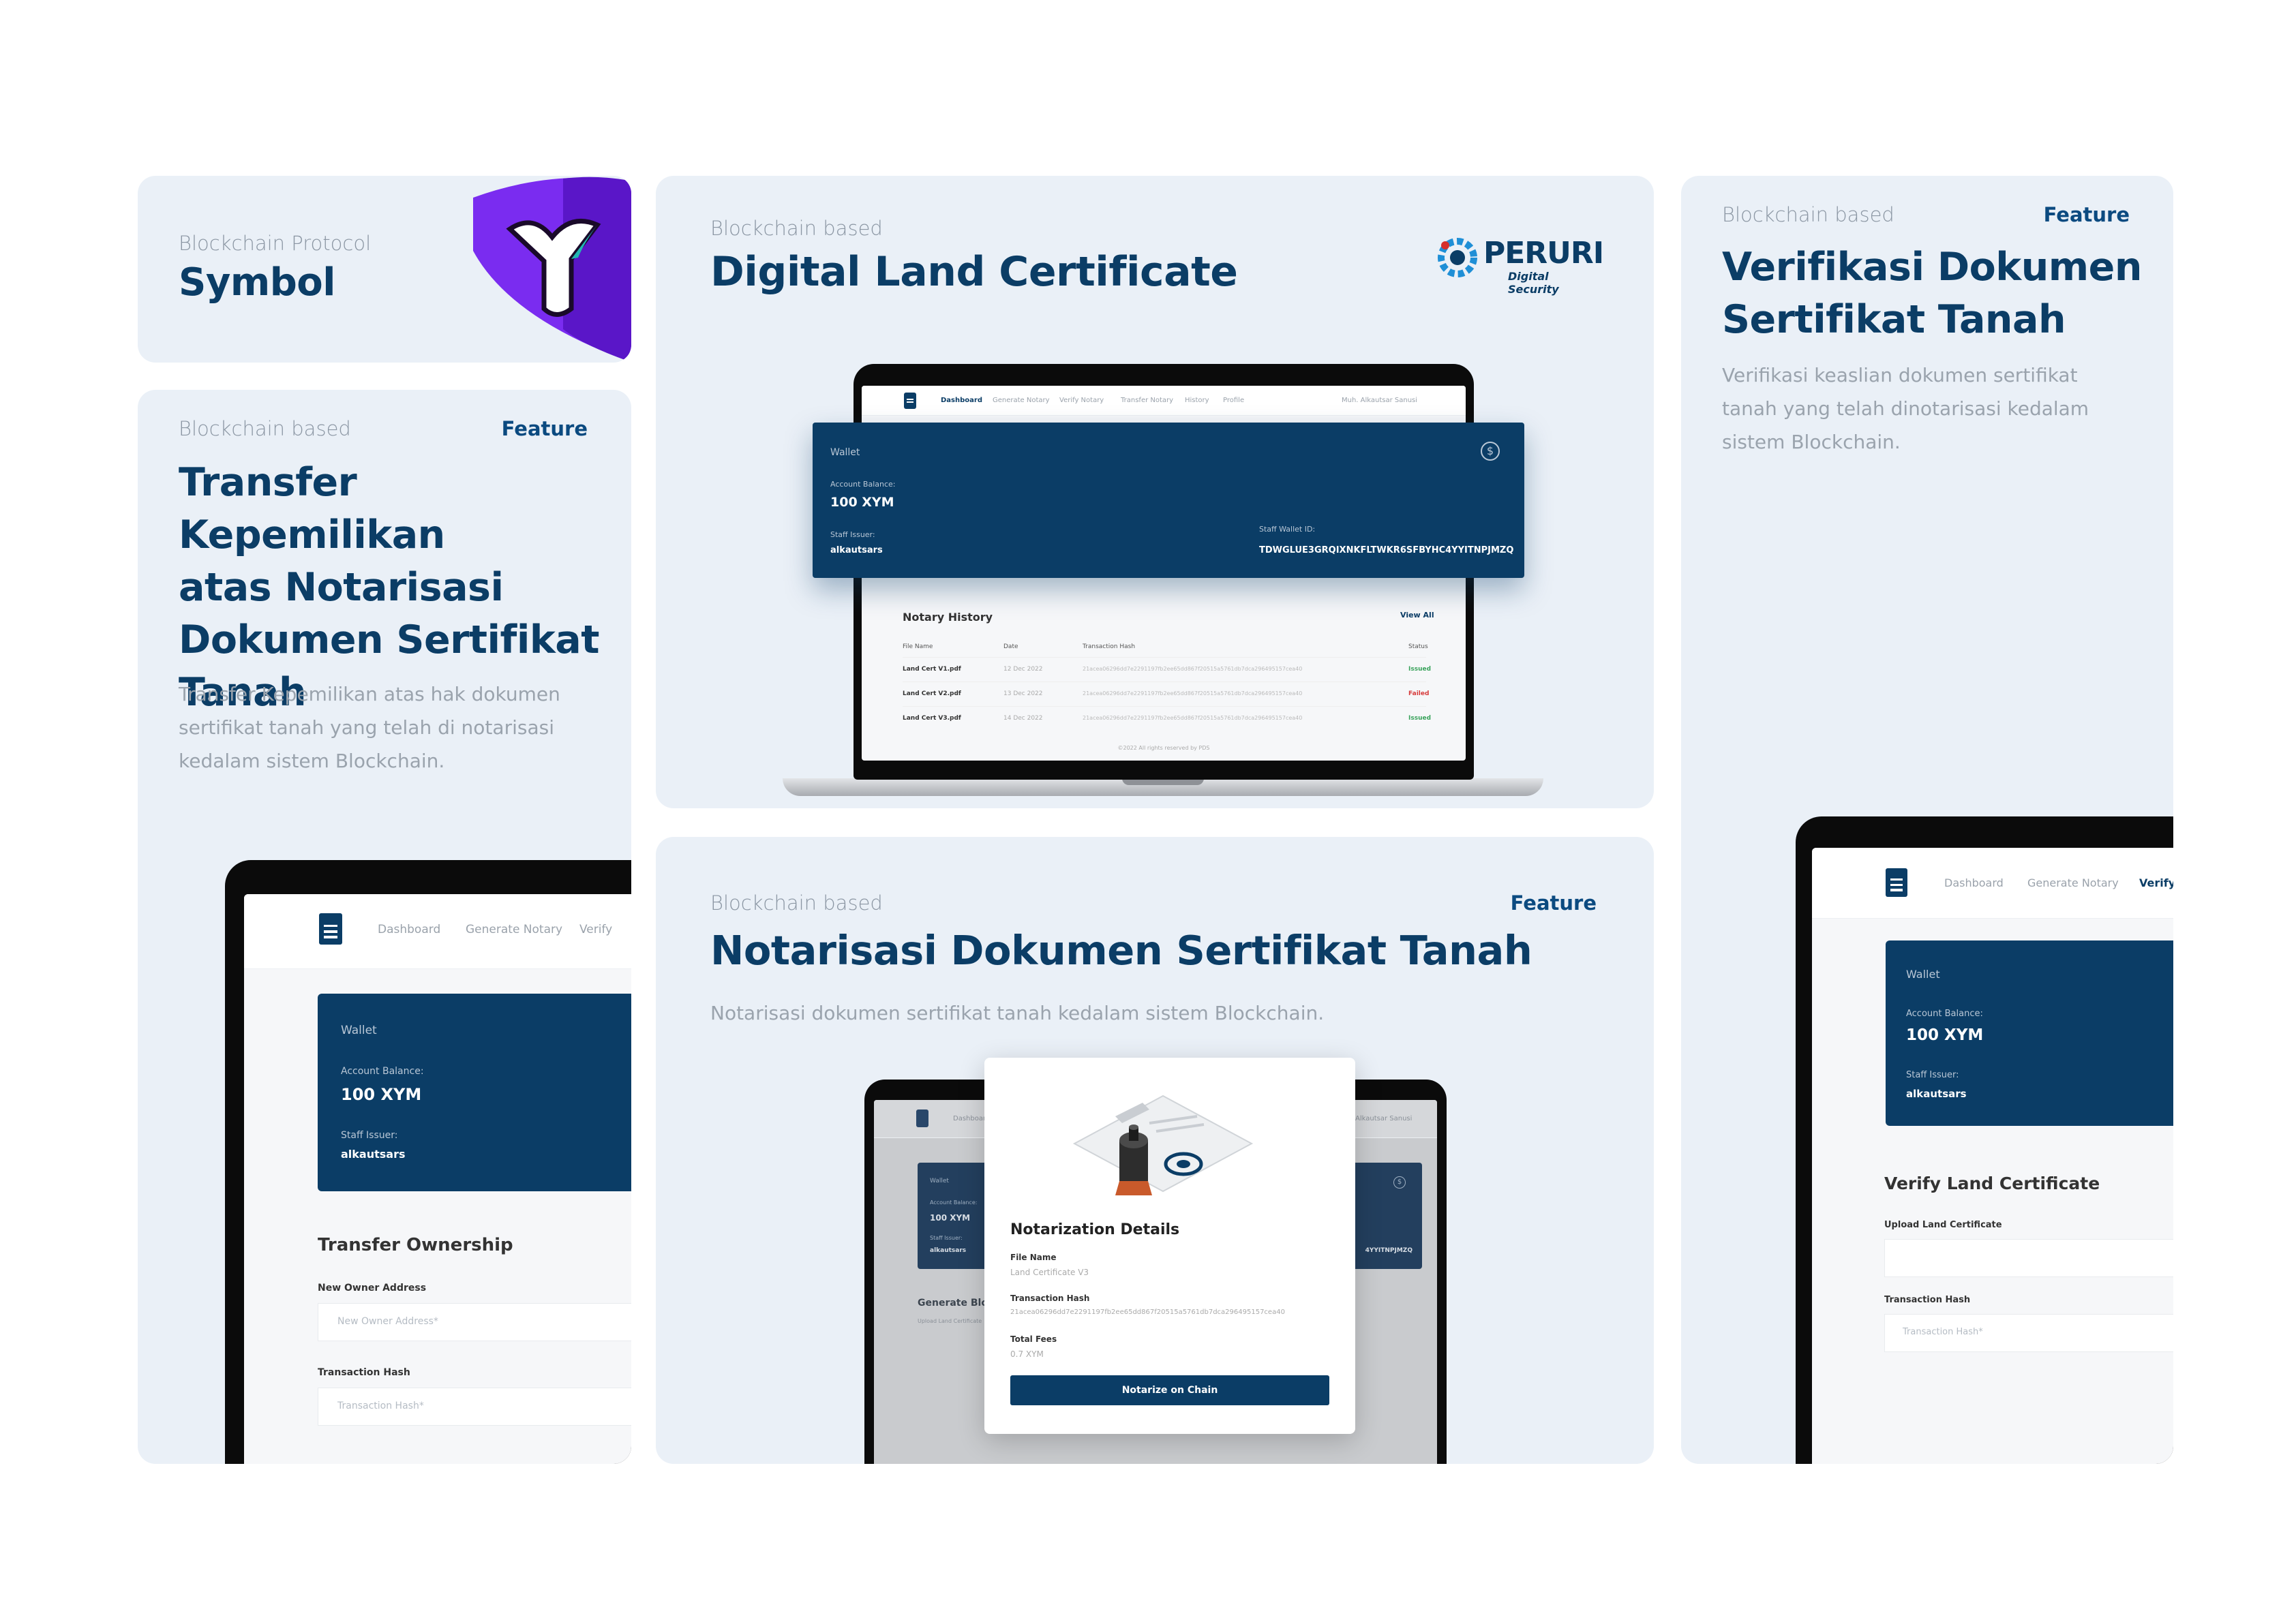  Describe the element at coordinates (1906, 409) in the screenshot. I see `desc-line: tanah yang telah dinotarisasi kedalam` at that location.